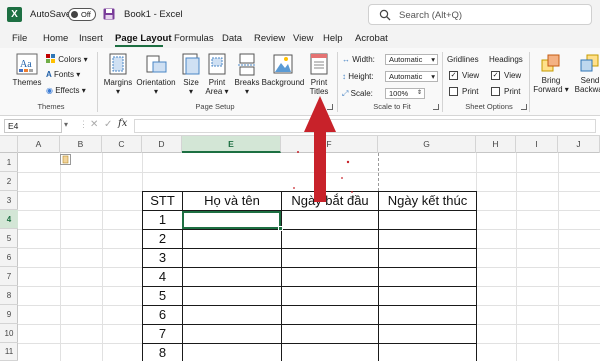  What do you see at coordinates (162, 333) in the screenshot?
I see `stt-cell: 7` at bounding box center [162, 333].